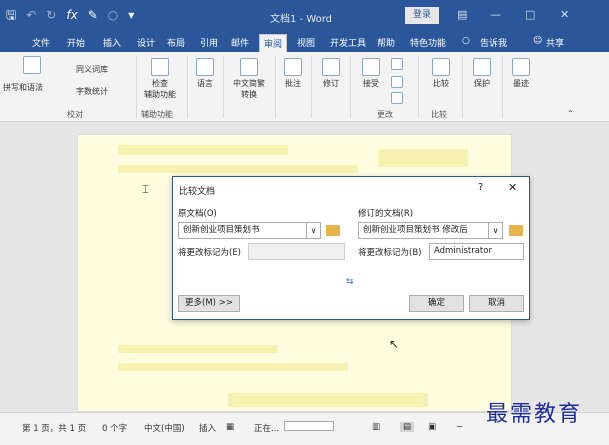 The image size is (609, 445). I want to click on macro-icon: ▦, so click(230, 427).